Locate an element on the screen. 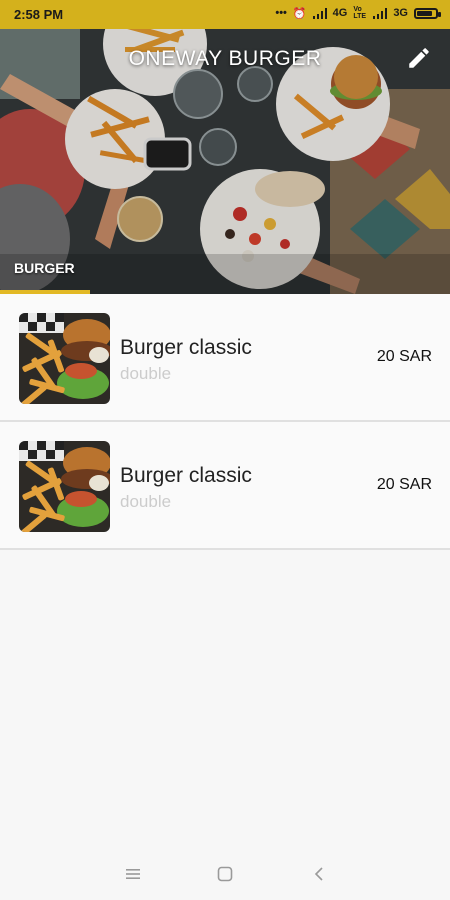  menu-button is located at coordinates (133, 874).